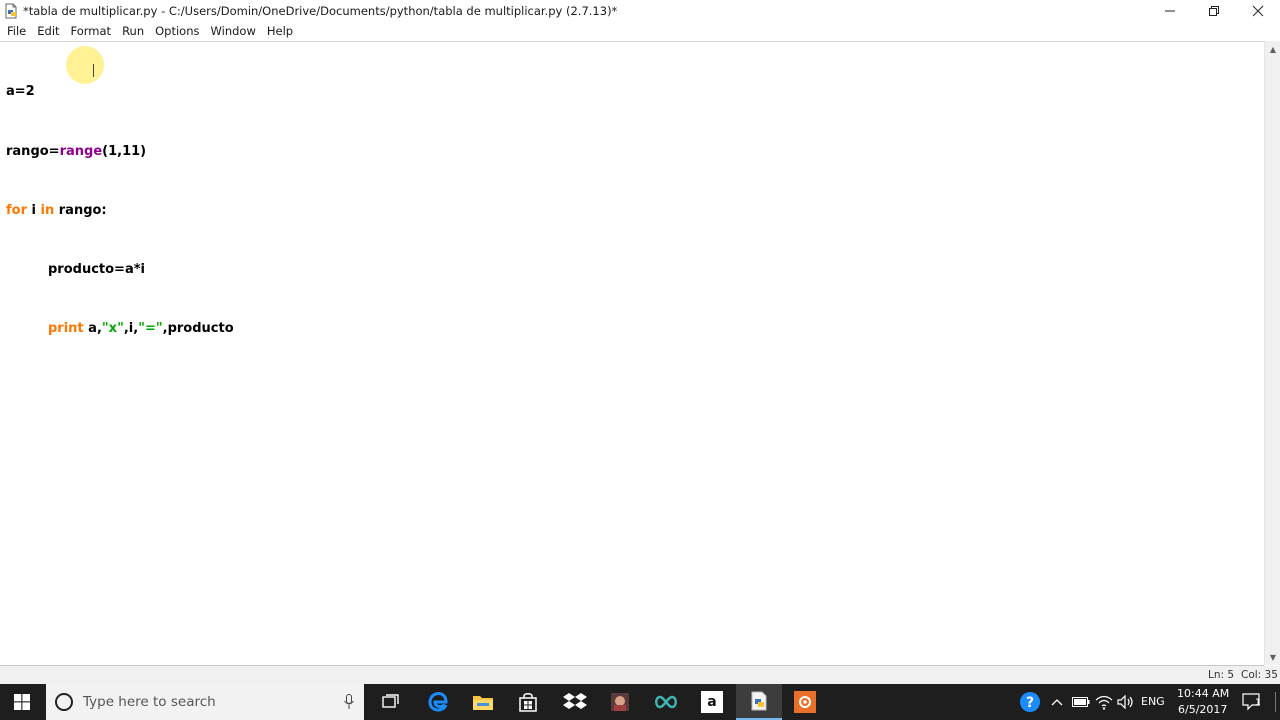 This screenshot has width=1280, height=720. I want to click on arduino-infinity-icon, so click(666, 702).